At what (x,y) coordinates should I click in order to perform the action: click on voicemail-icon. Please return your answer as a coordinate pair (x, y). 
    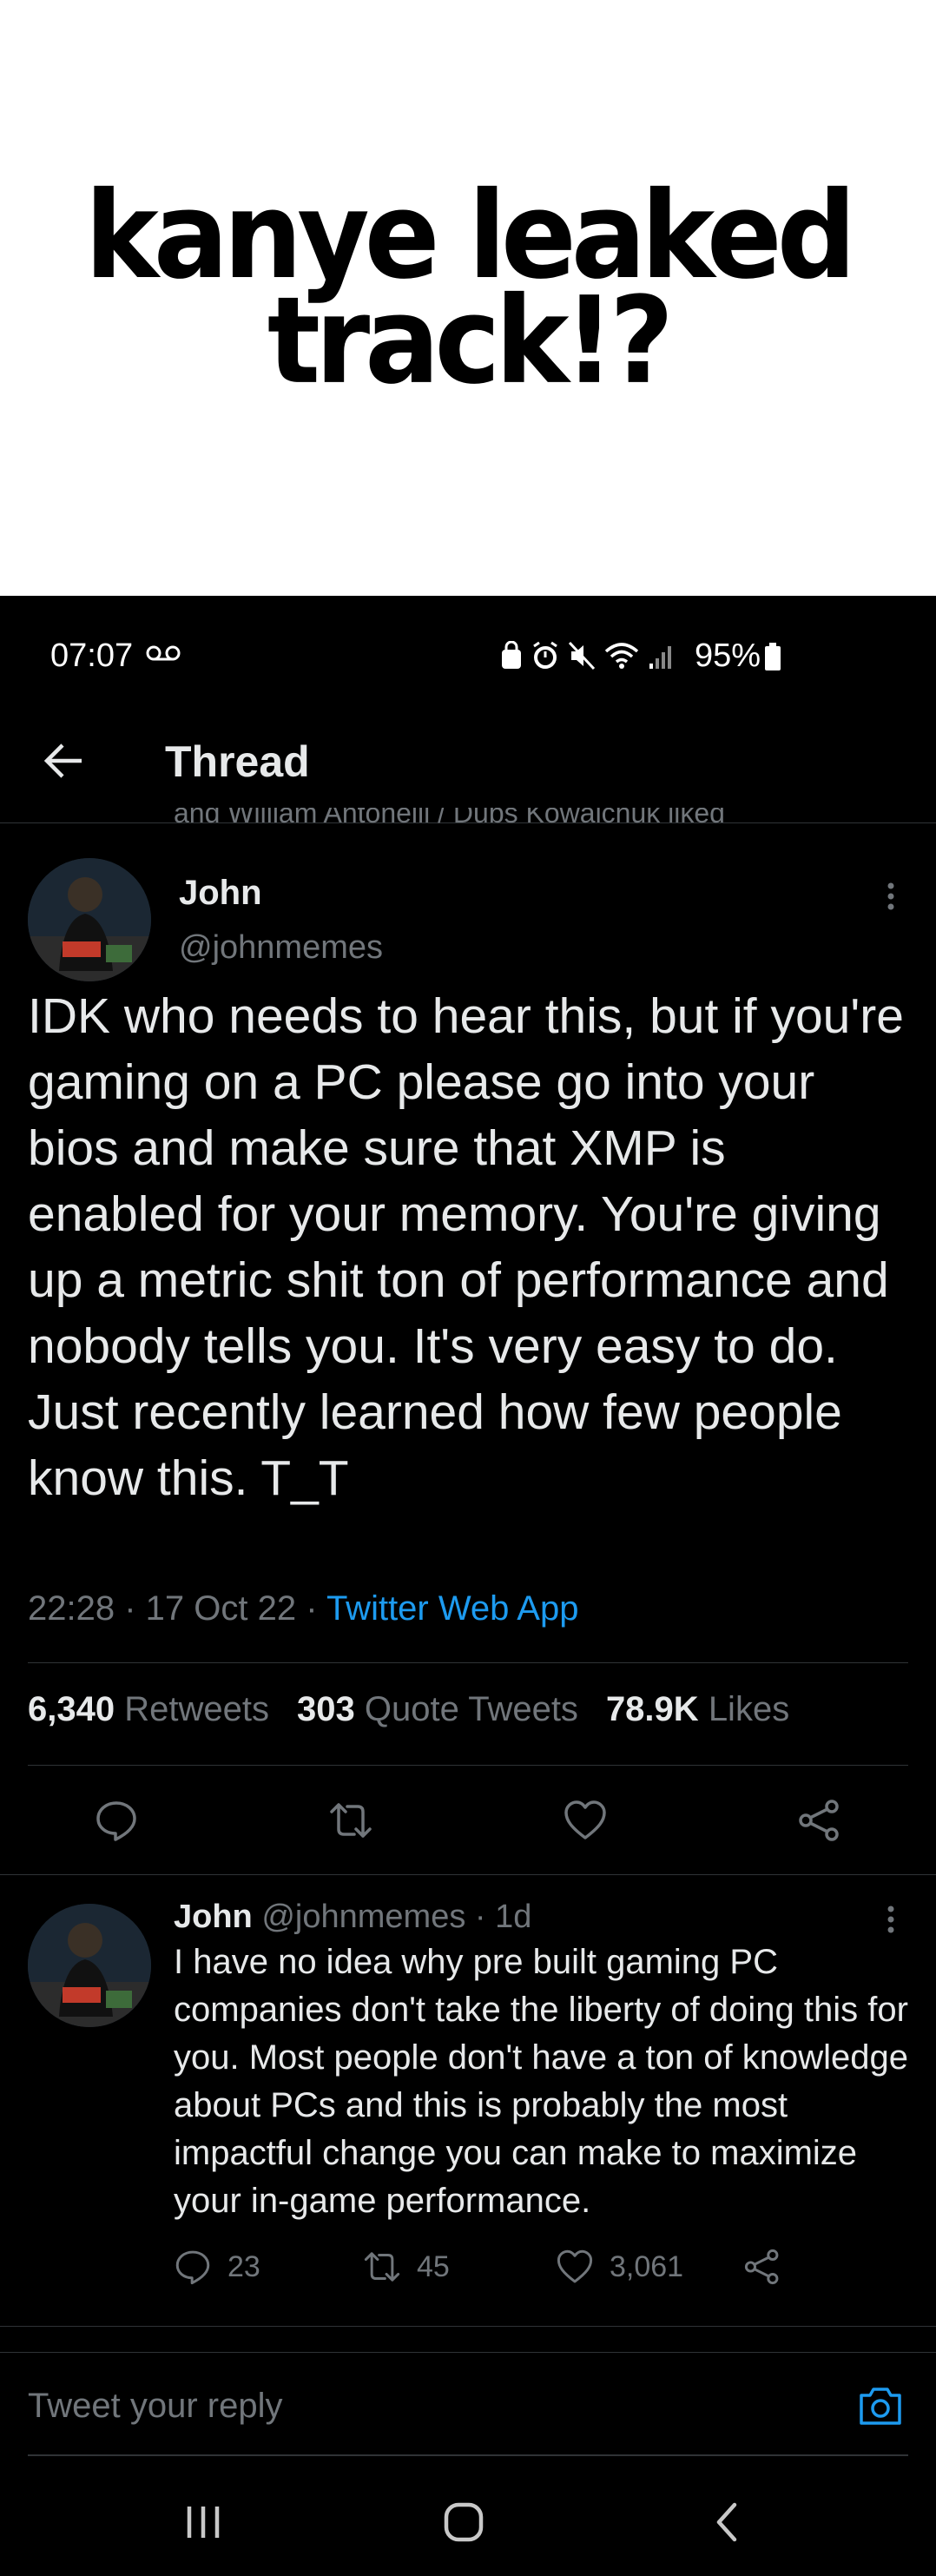
    Looking at the image, I should click on (163, 653).